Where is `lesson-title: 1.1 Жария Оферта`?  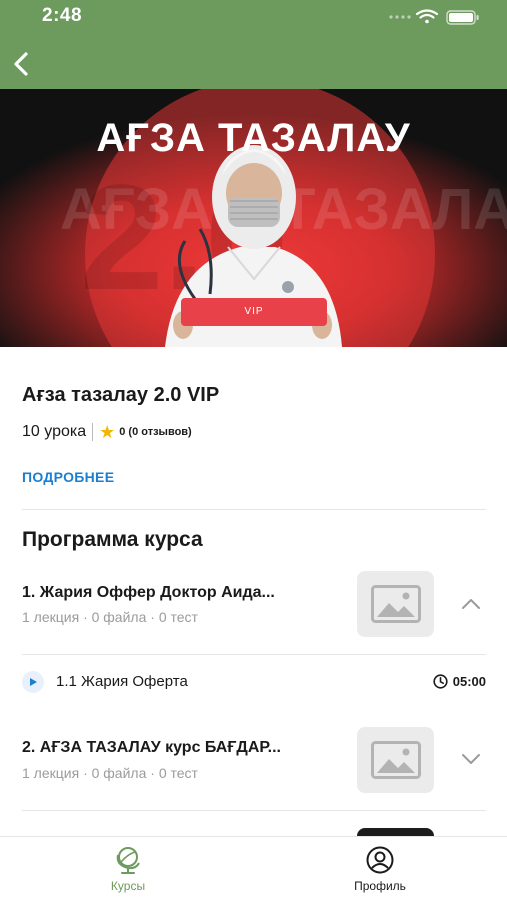 lesson-title: 1.1 Жария Оферта is located at coordinates (122, 681).